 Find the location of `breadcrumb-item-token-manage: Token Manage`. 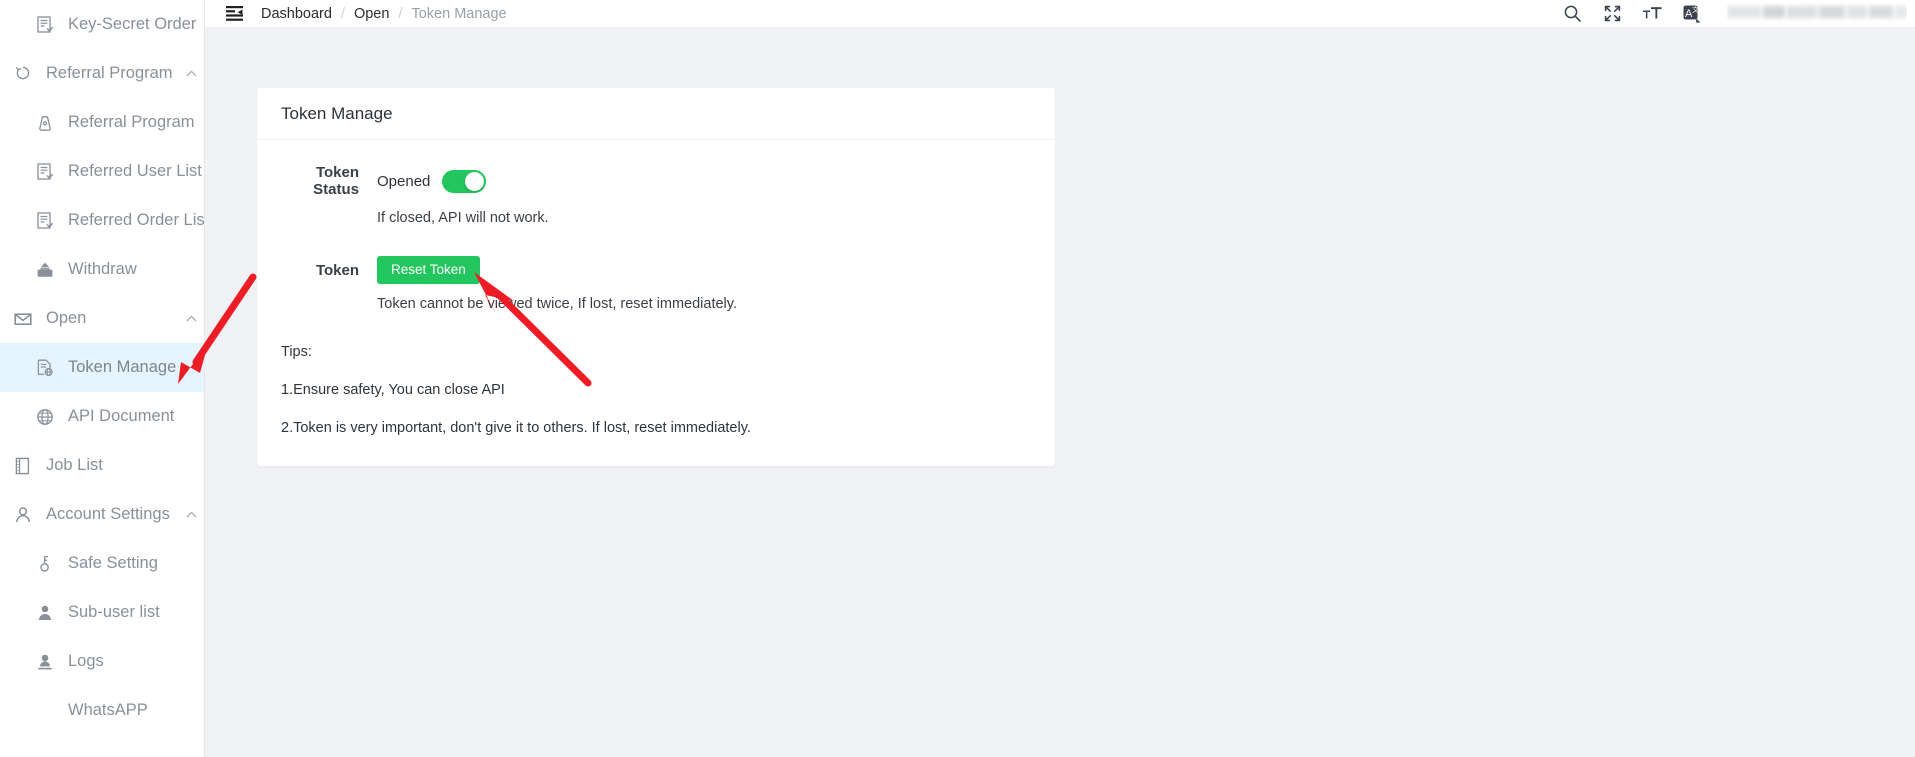

breadcrumb-item-token-manage: Token Manage is located at coordinates (459, 13).